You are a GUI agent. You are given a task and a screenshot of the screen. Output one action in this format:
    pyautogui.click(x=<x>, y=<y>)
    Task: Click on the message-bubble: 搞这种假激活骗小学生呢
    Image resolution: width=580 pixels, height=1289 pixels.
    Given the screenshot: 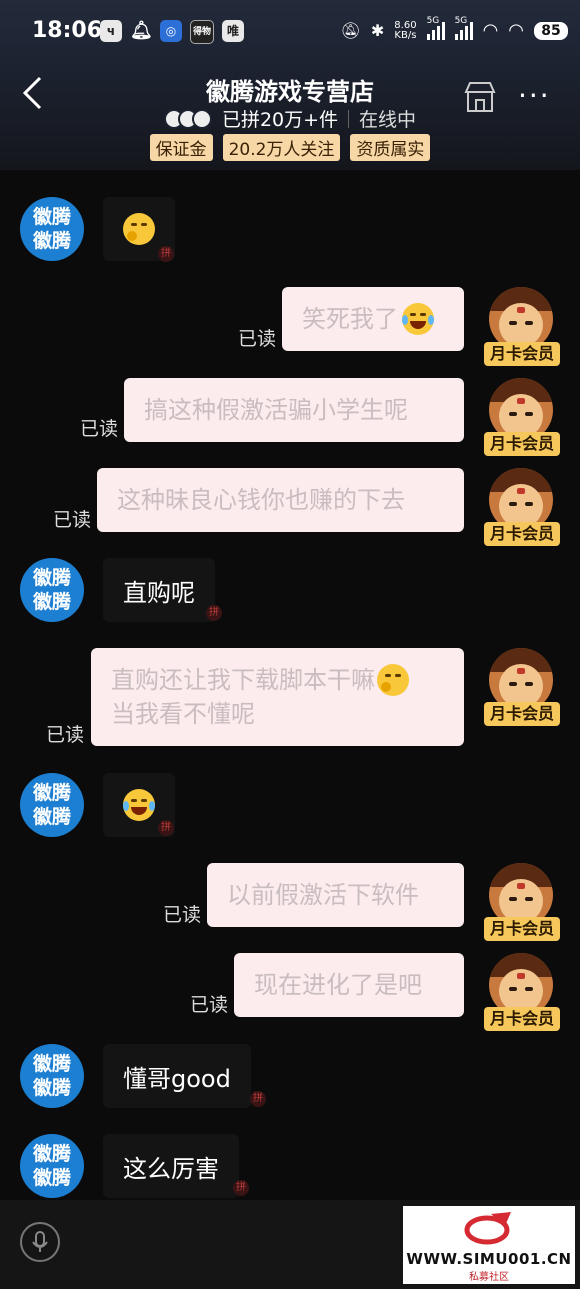 What is the action you would take?
    pyautogui.click(x=294, y=410)
    